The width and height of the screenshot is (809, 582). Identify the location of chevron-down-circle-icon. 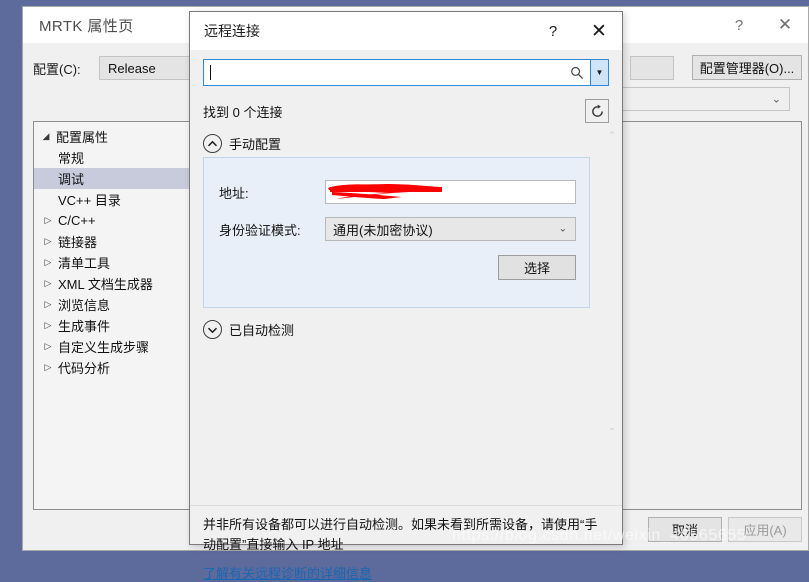
(212, 329).